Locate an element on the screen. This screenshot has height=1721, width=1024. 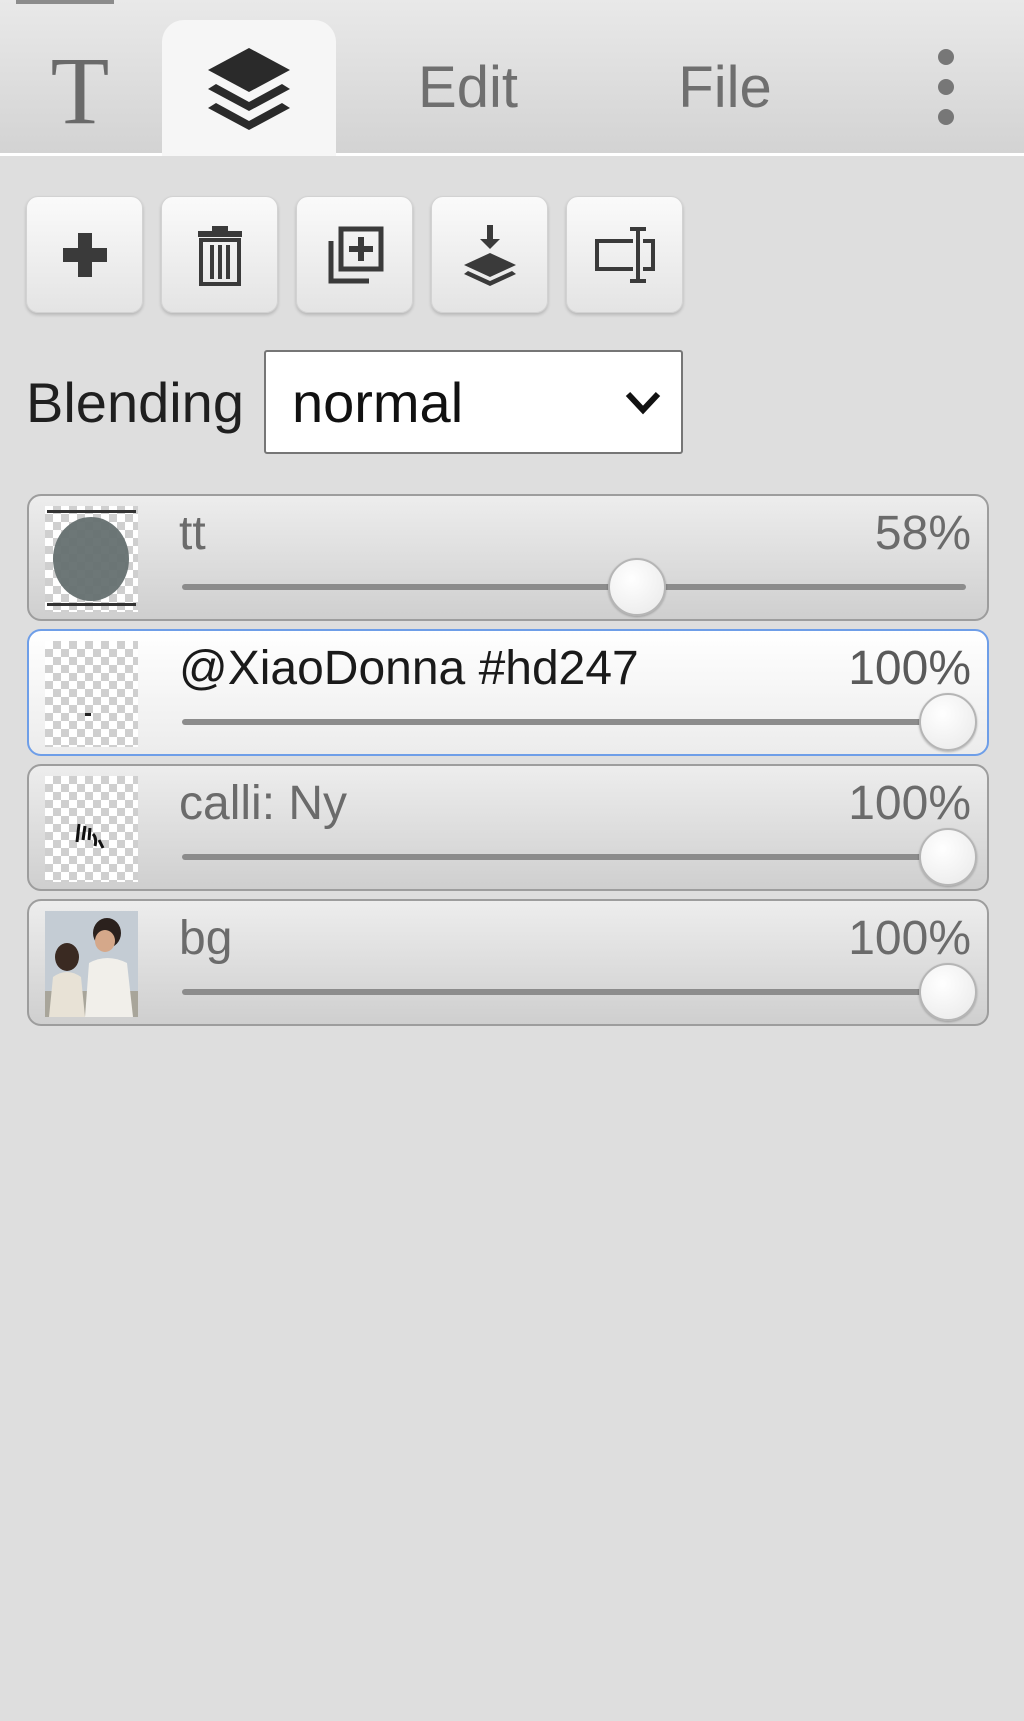
tab-text: T is located at coordinates (80, 87).